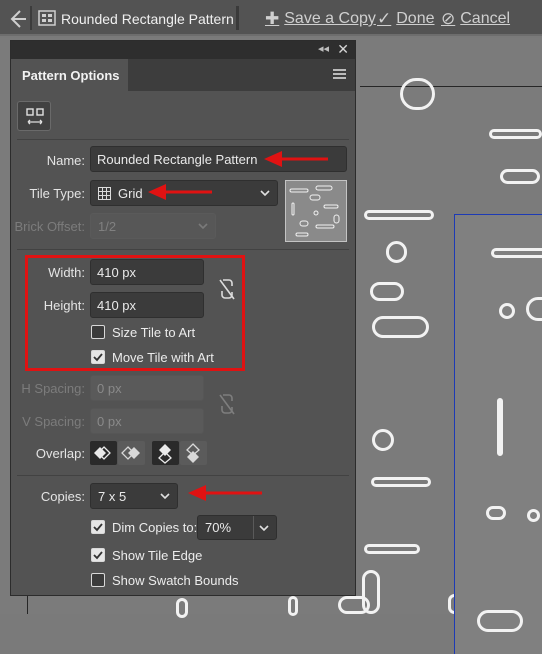 This screenshot has width=542, height=654. Describe the element at coordinates (147, 19) in the screenshot. I see `document-title: Rounded Rectangle Pattern` at that location.